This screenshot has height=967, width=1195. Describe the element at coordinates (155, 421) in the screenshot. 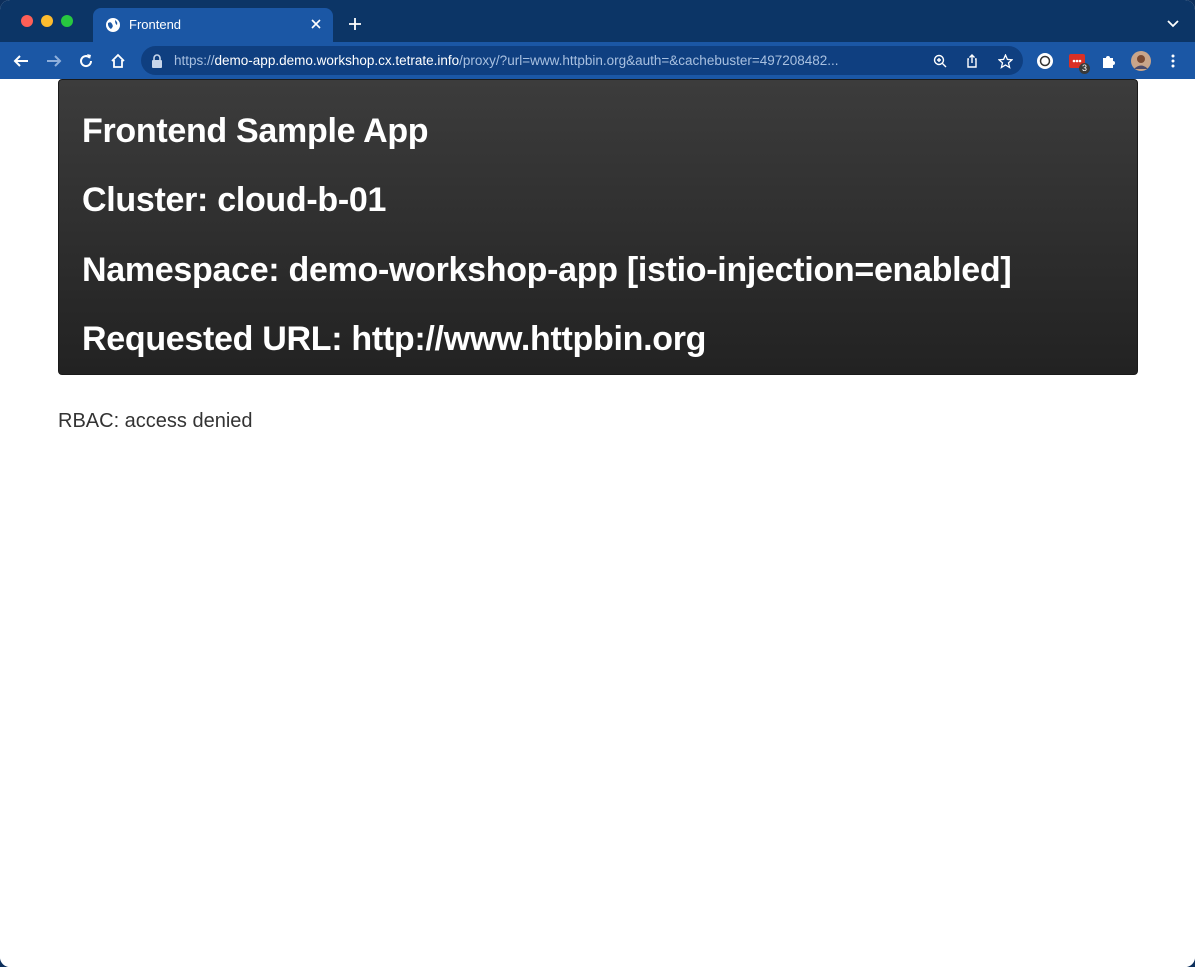

I see `rbac-message: RBAC: access denied` at that location.